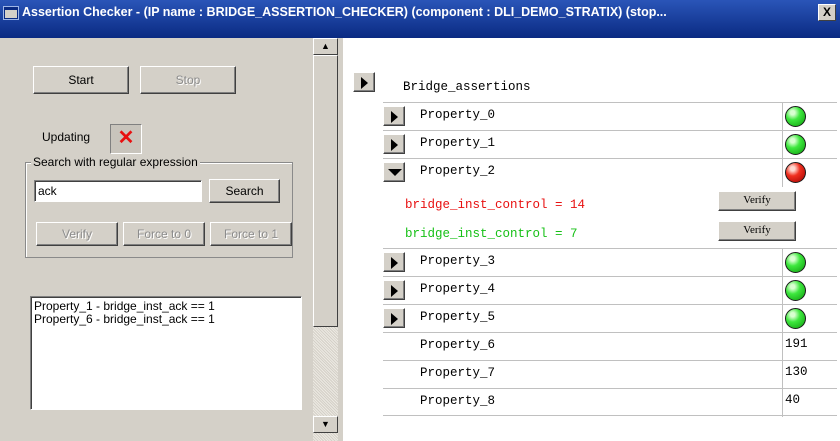 This screenshot has height=441, width=840. I want to click on scroll-up-arrow-icon: ▲, so click(325, 46).